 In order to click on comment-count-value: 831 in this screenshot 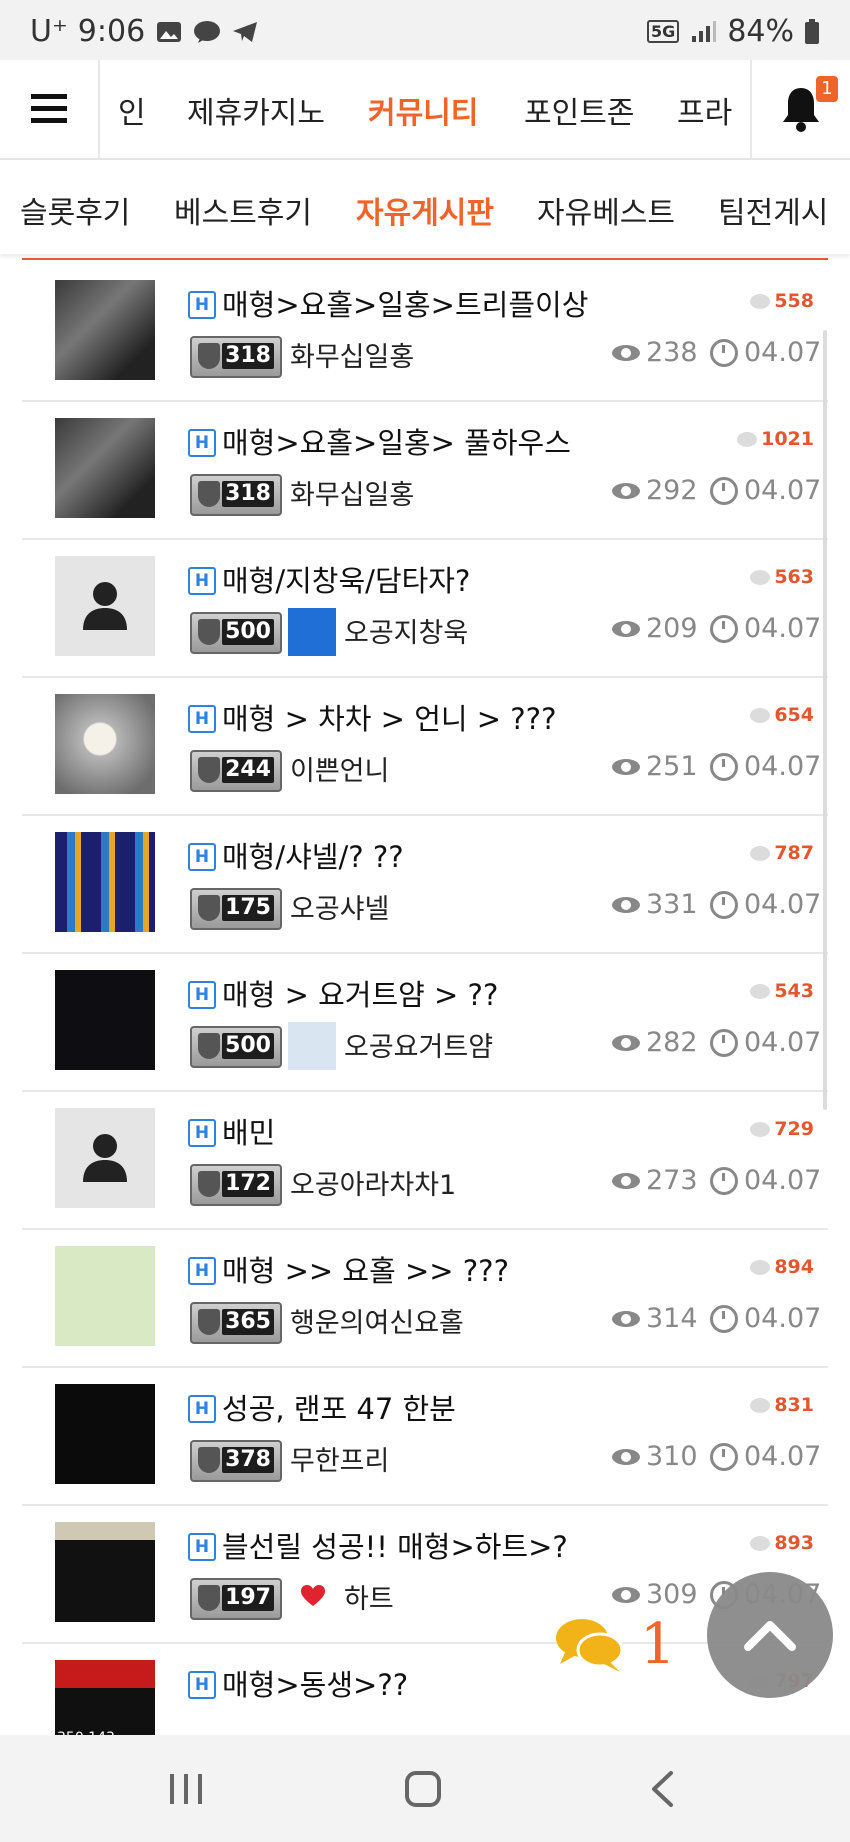, I will do `click(794, 1405)`.